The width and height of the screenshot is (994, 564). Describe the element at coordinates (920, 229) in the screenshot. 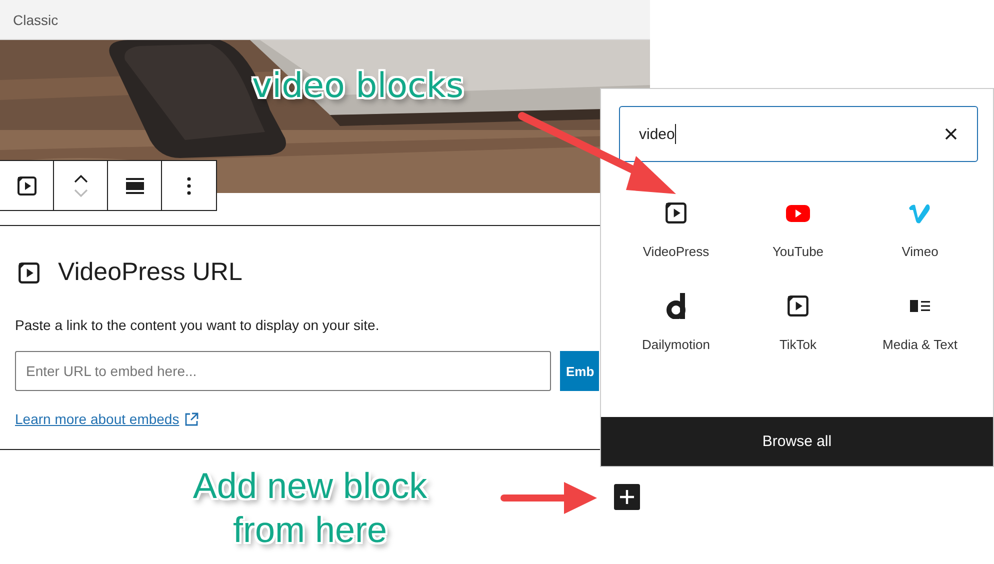

I see `block-item: Vimeo` at that location.